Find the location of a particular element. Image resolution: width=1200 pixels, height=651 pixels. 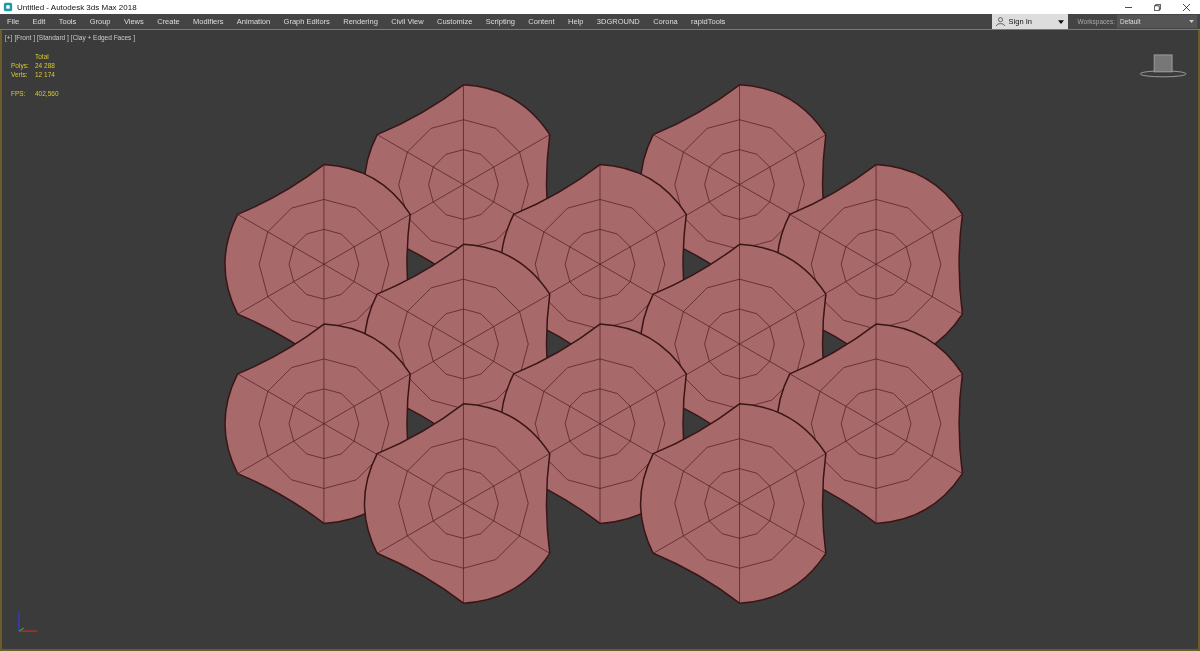

axis-tripod-icon is located at coordinates (28, 621).